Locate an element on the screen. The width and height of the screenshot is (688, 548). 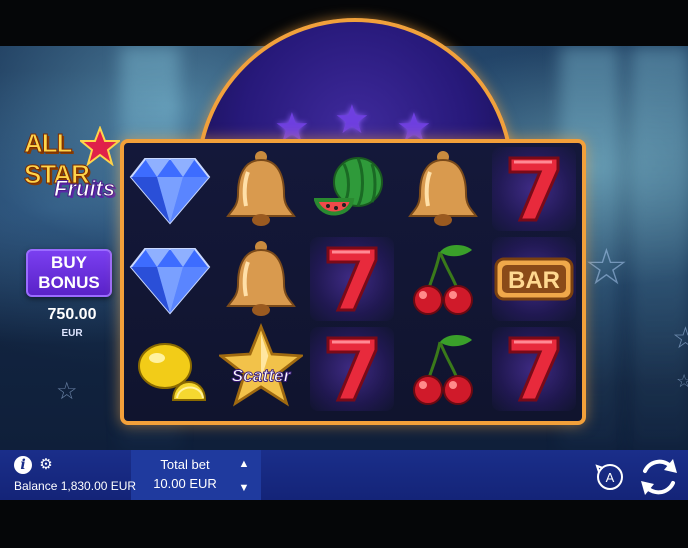
lemon-icon is located at coordinates (172, 372).